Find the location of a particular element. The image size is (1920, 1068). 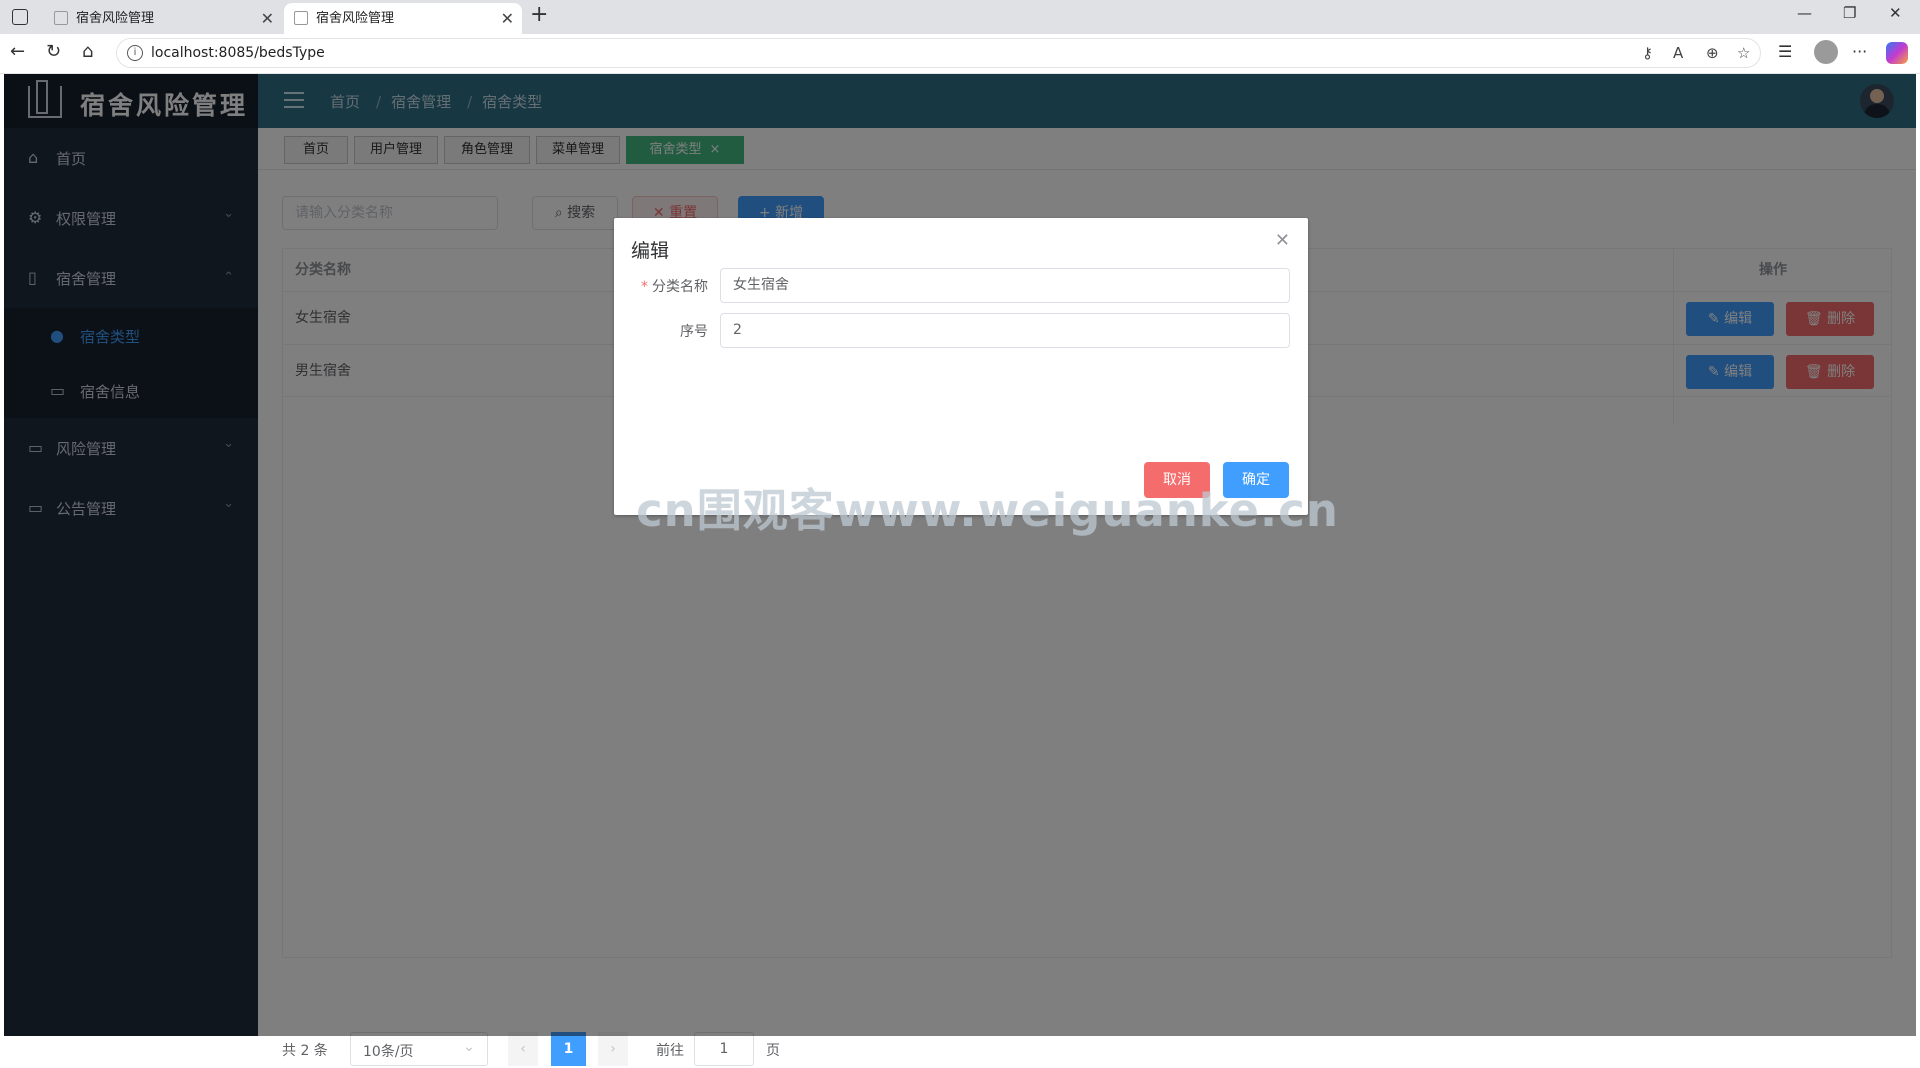

browser-tab-active: 宿舍风险管理 ✕ is located at coordinates (403, 18).